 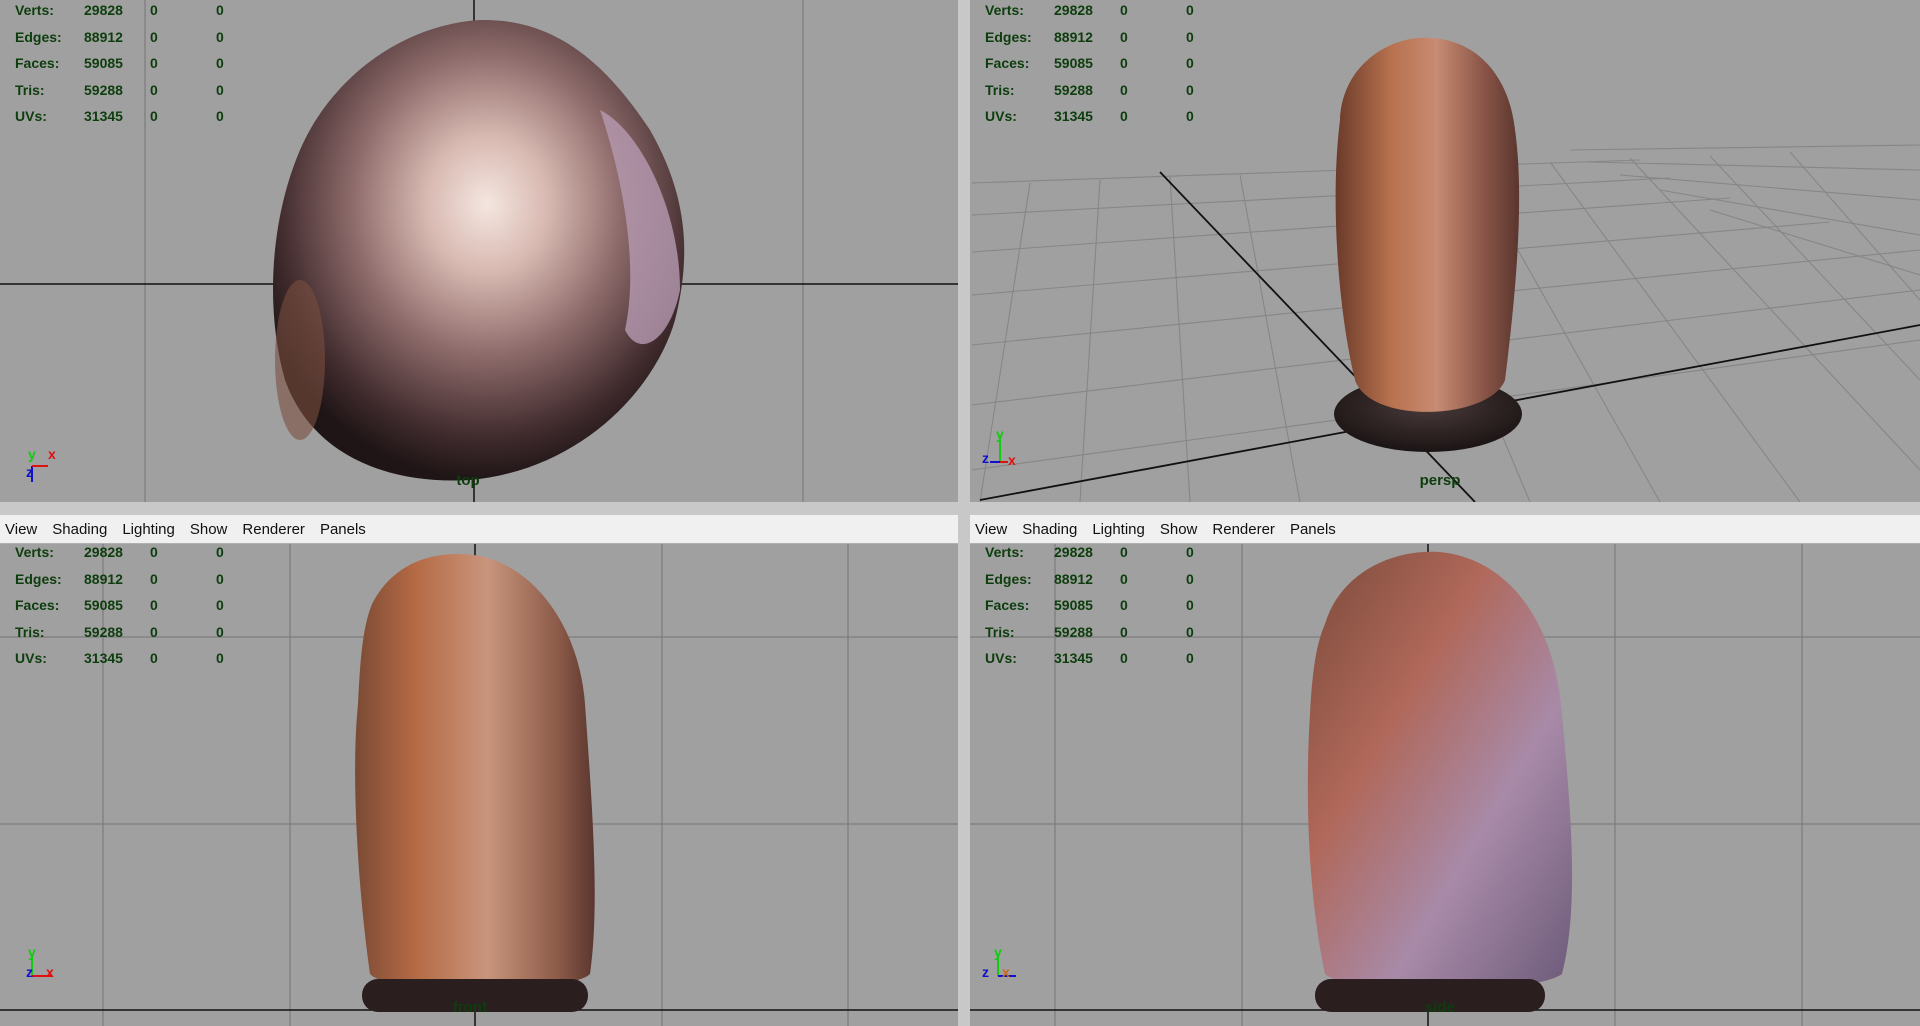 What do you see at coordinates (475, 782) in the screenshot?
I see `rock-model-front` at bounding box center [475, 782].